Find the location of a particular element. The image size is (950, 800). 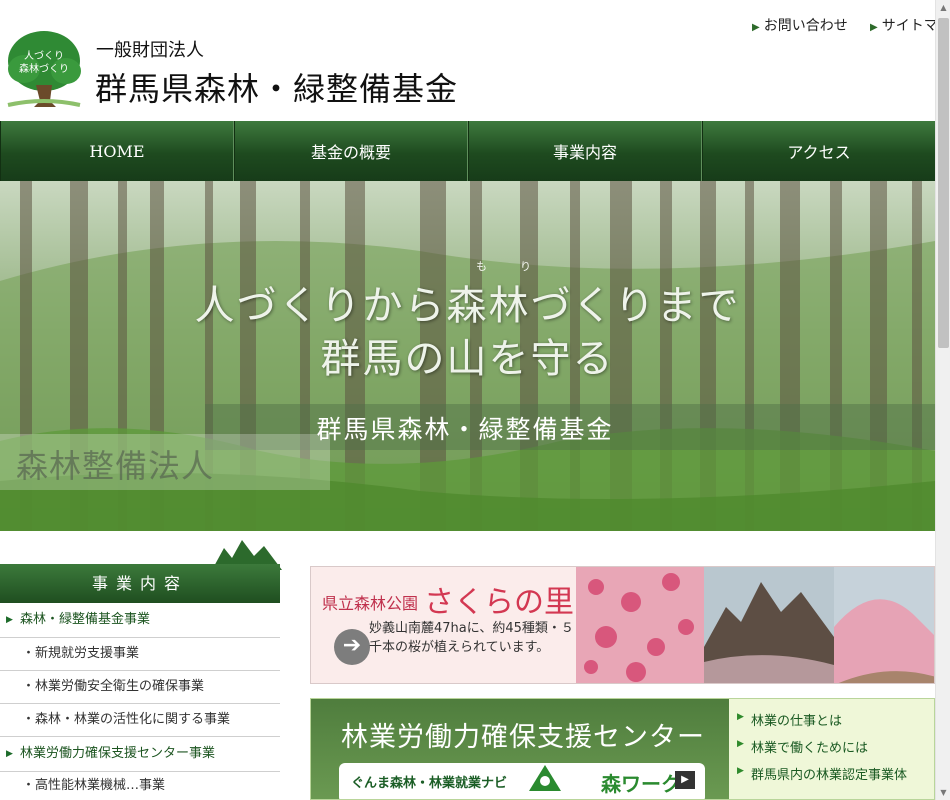

org-name: 群馬県森林・緑整備基金 is located at coordinates (276, 87).